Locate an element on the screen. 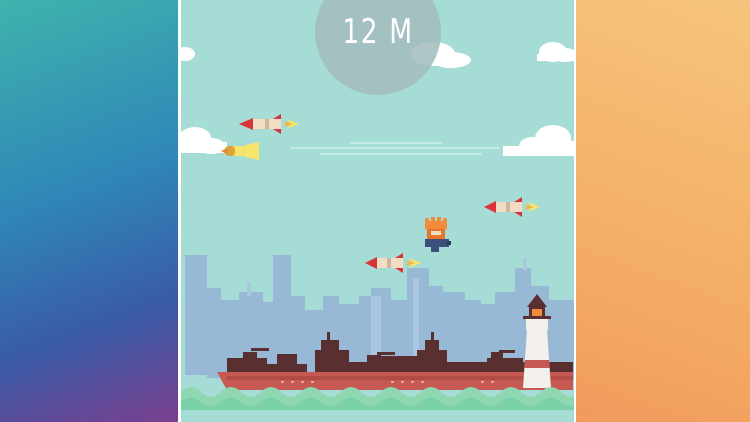  cloud-left is located at coordinates (204, 140).